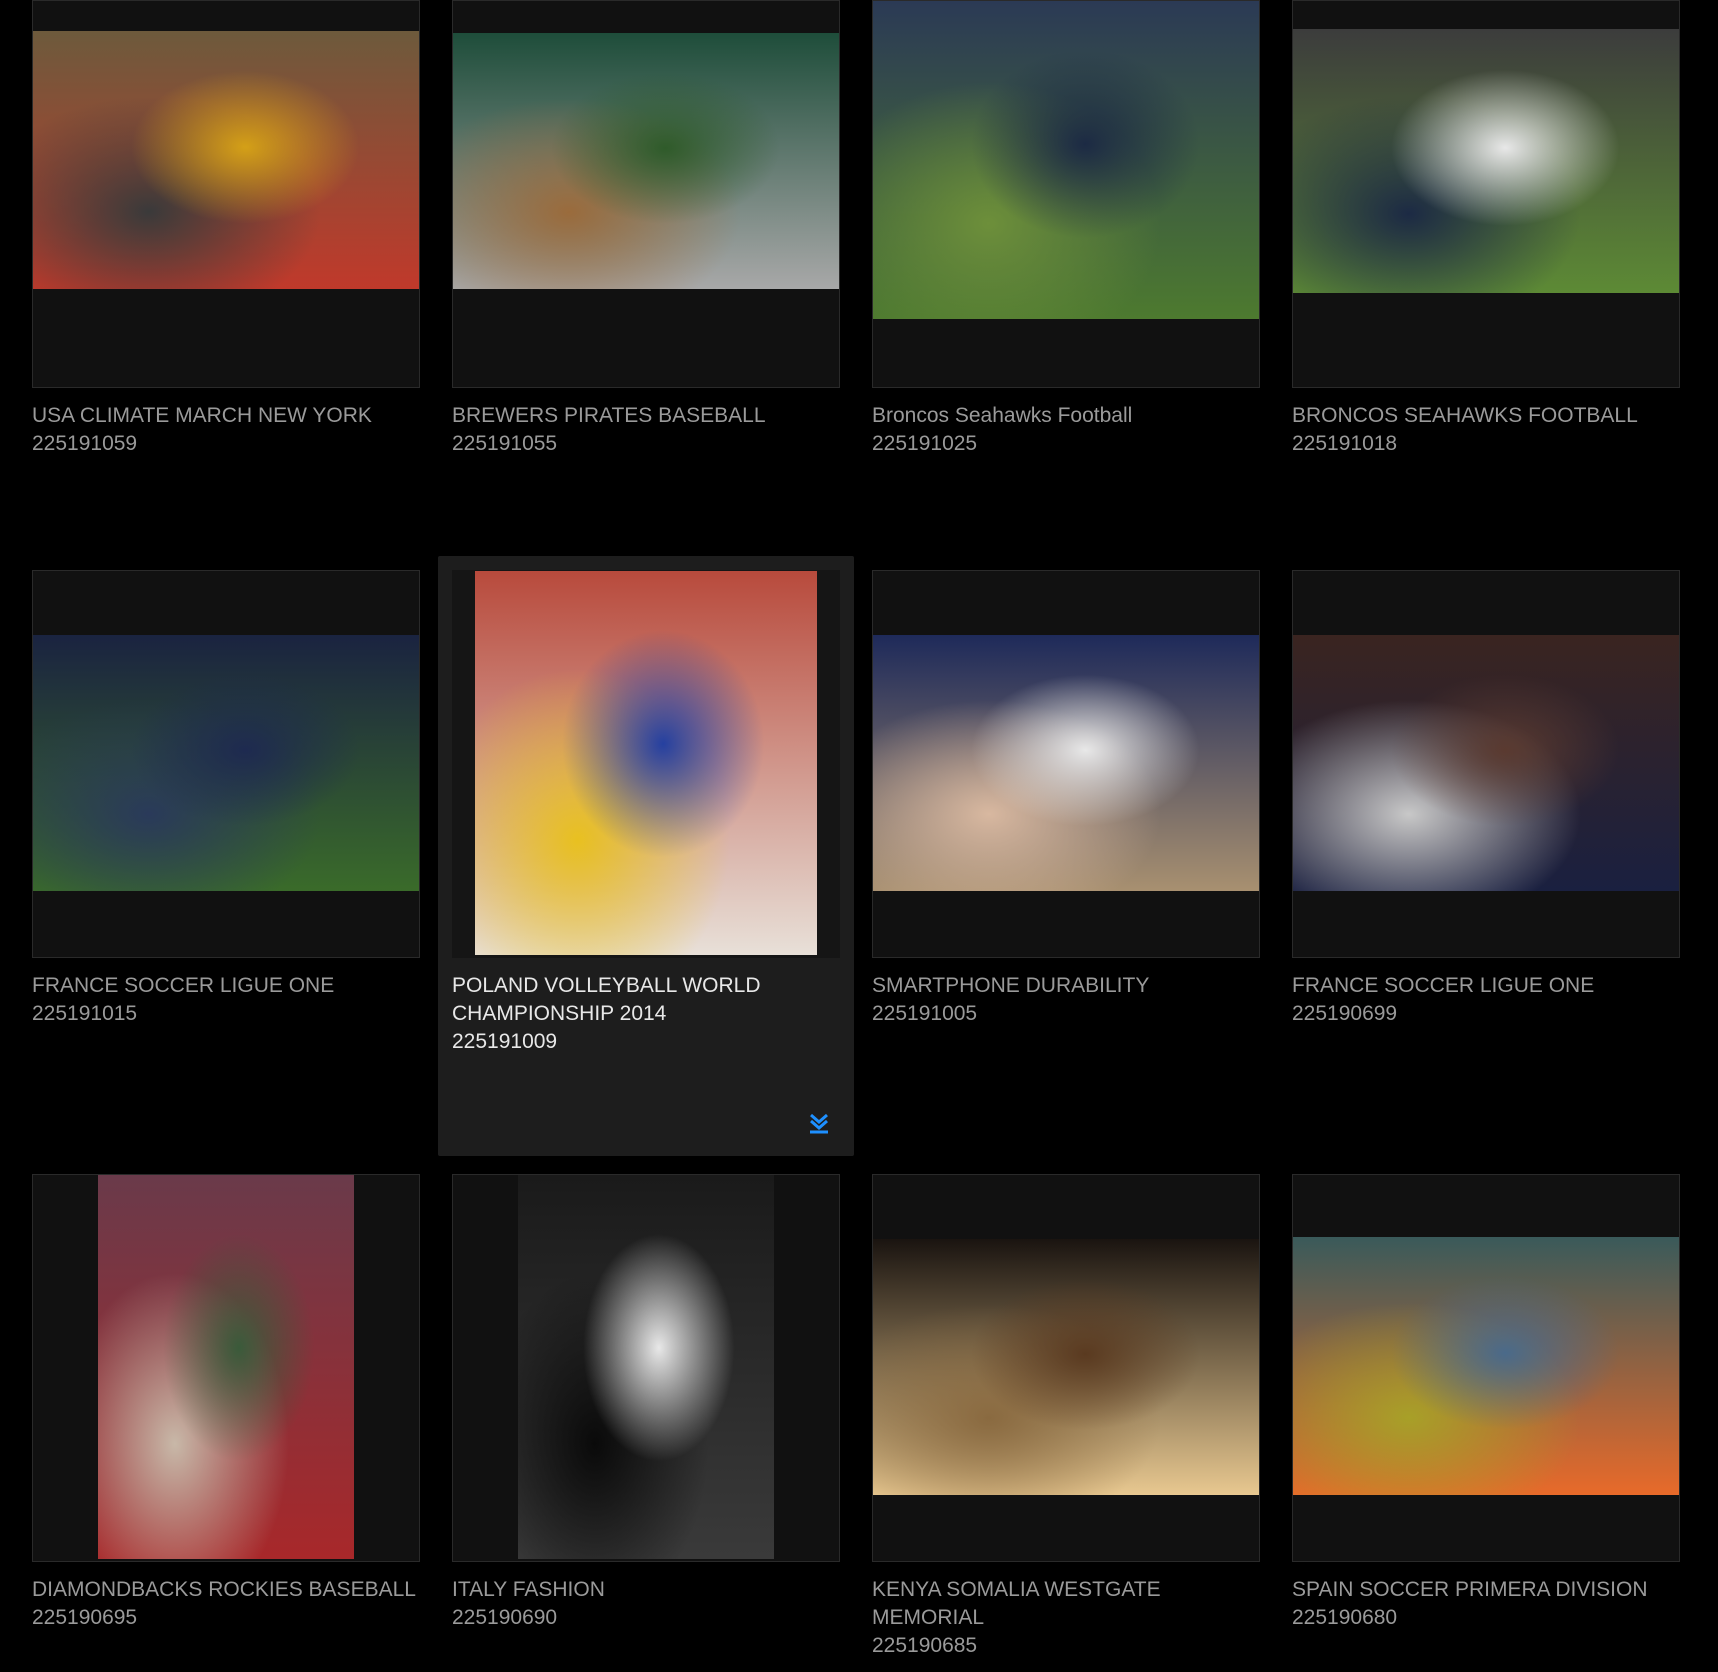 Image resolution: width=1718 pixels, height=1672 pixels. I want to click on photo-card: Broncos Seahawks Football 225191025, so click(1066, 250).